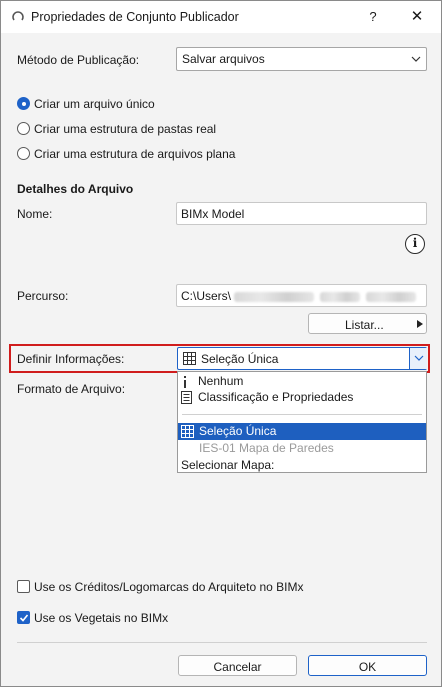 The width and height of the screenshot is (442, 687). I want to click on dropdown-item-select-map: Selecionar Mapa:, so click(302, 465).